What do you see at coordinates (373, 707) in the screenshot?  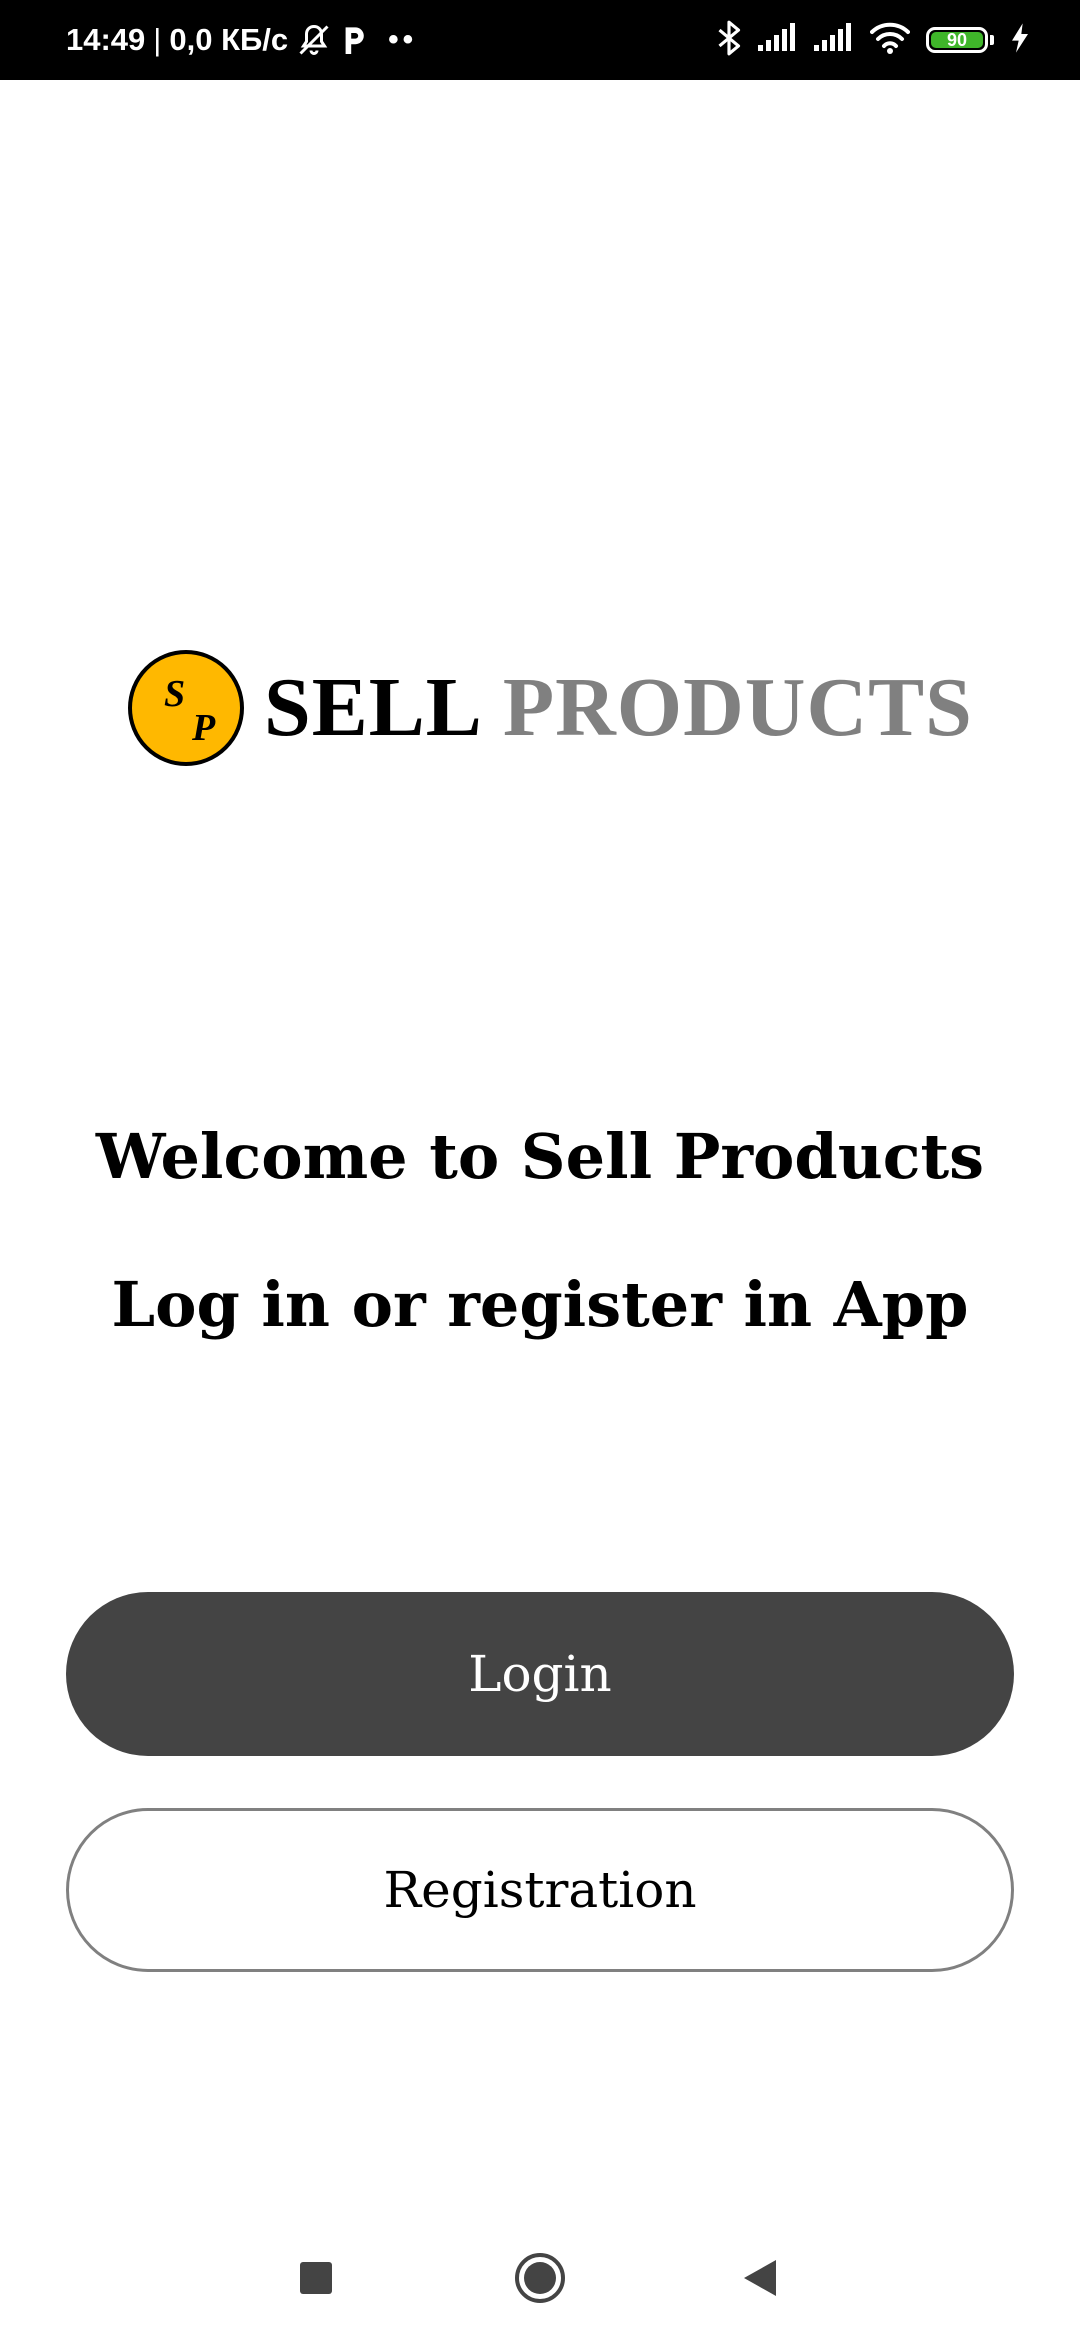 I see `logo-word-sell: SELL` at bounding box center [373, 707].